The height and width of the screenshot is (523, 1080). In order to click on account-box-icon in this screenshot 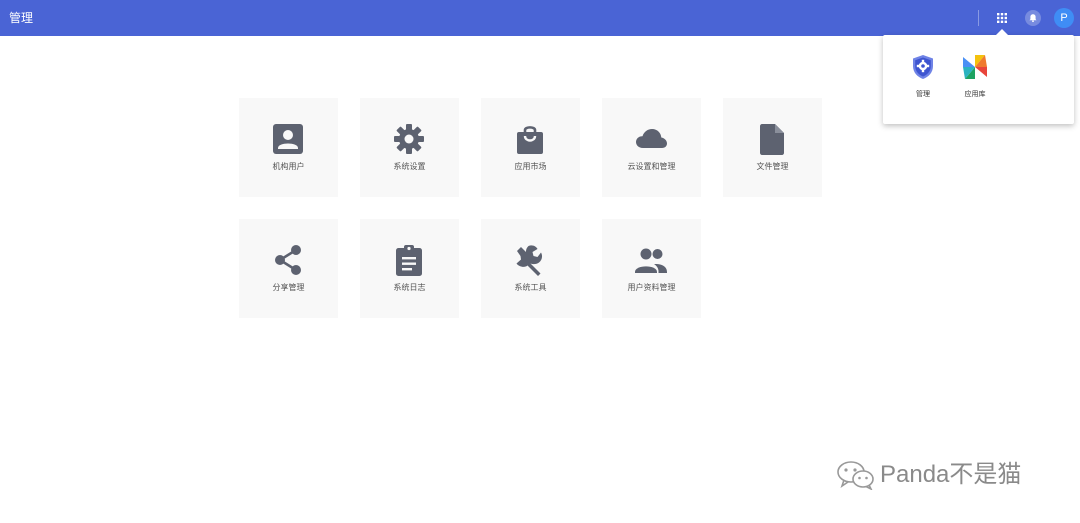, I will do `click(288, 139)`.